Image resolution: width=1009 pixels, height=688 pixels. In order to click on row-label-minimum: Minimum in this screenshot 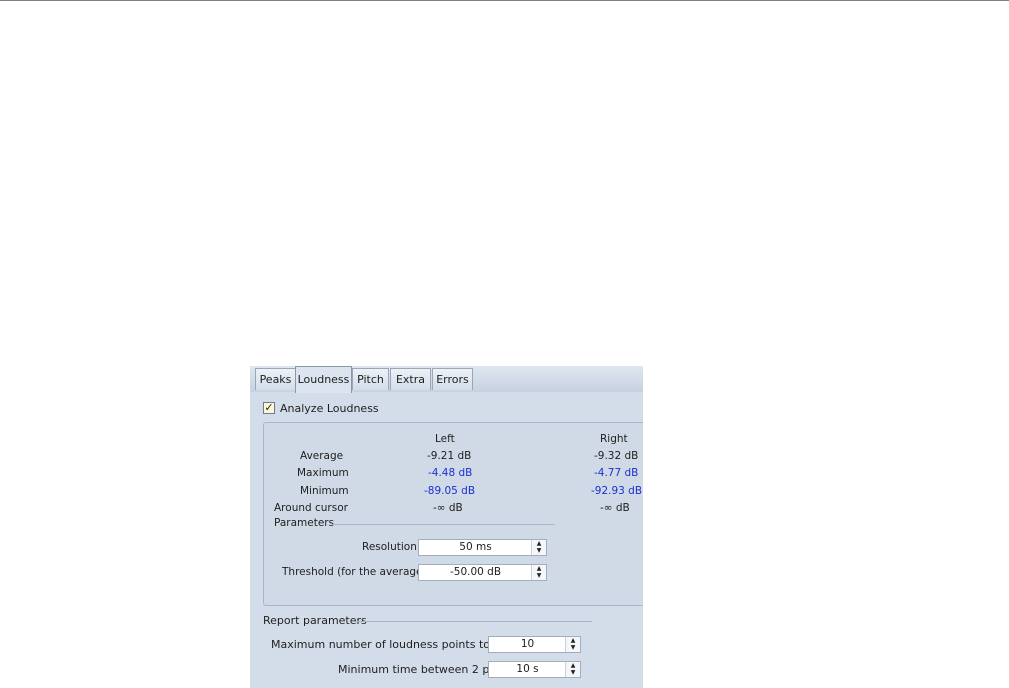, I will do `click(324, 491)`.